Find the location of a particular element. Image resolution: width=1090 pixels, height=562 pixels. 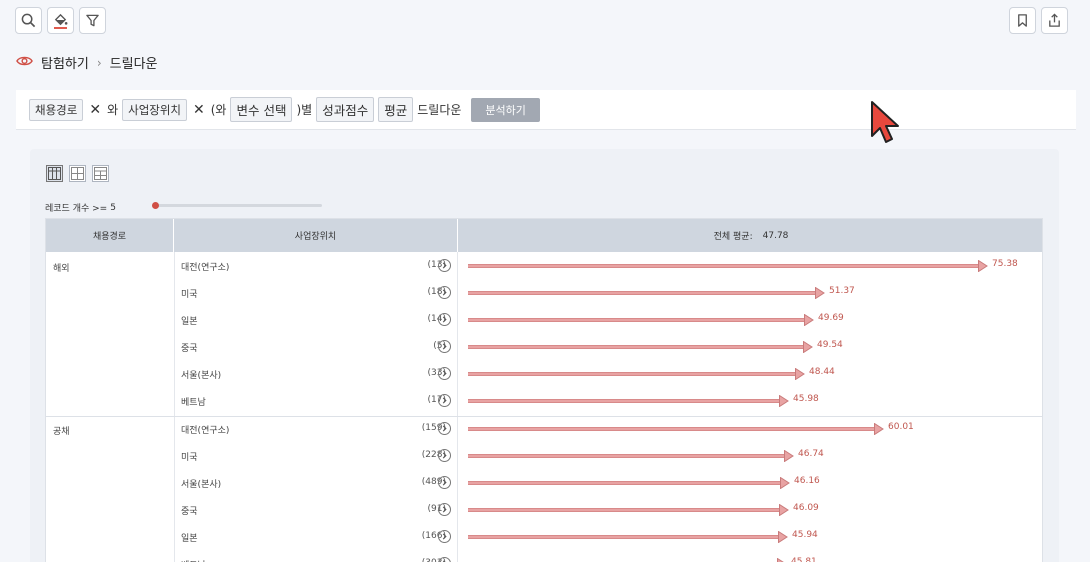

bookmark-button is located at coordinates (1022, 20).